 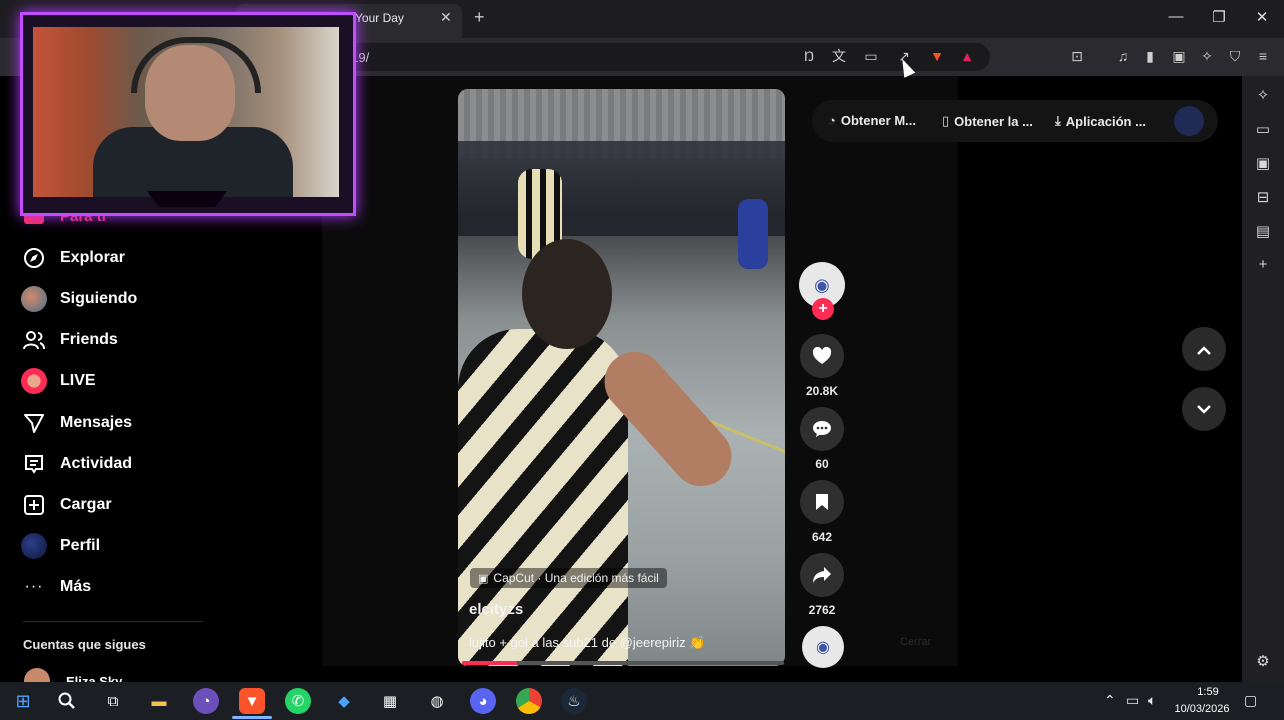 I want to click on following-section-title: Cuentas que sigues, so click(x=84, y=644).